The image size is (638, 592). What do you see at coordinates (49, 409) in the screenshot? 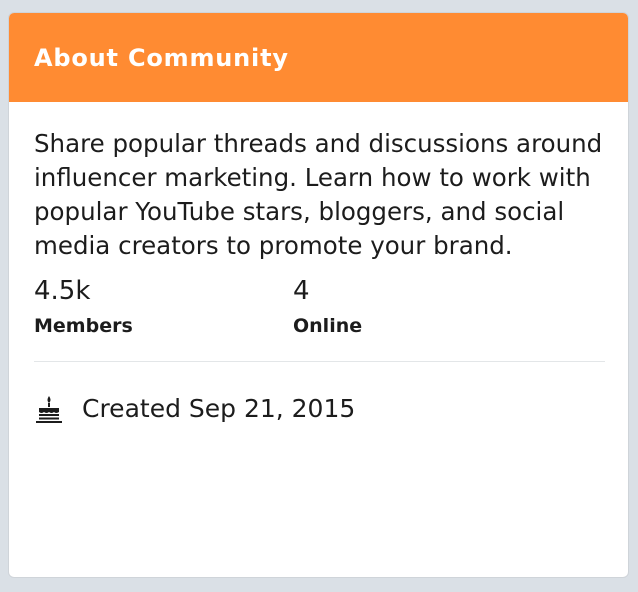
I see `cake-icon` at bounding box center [49, 409].